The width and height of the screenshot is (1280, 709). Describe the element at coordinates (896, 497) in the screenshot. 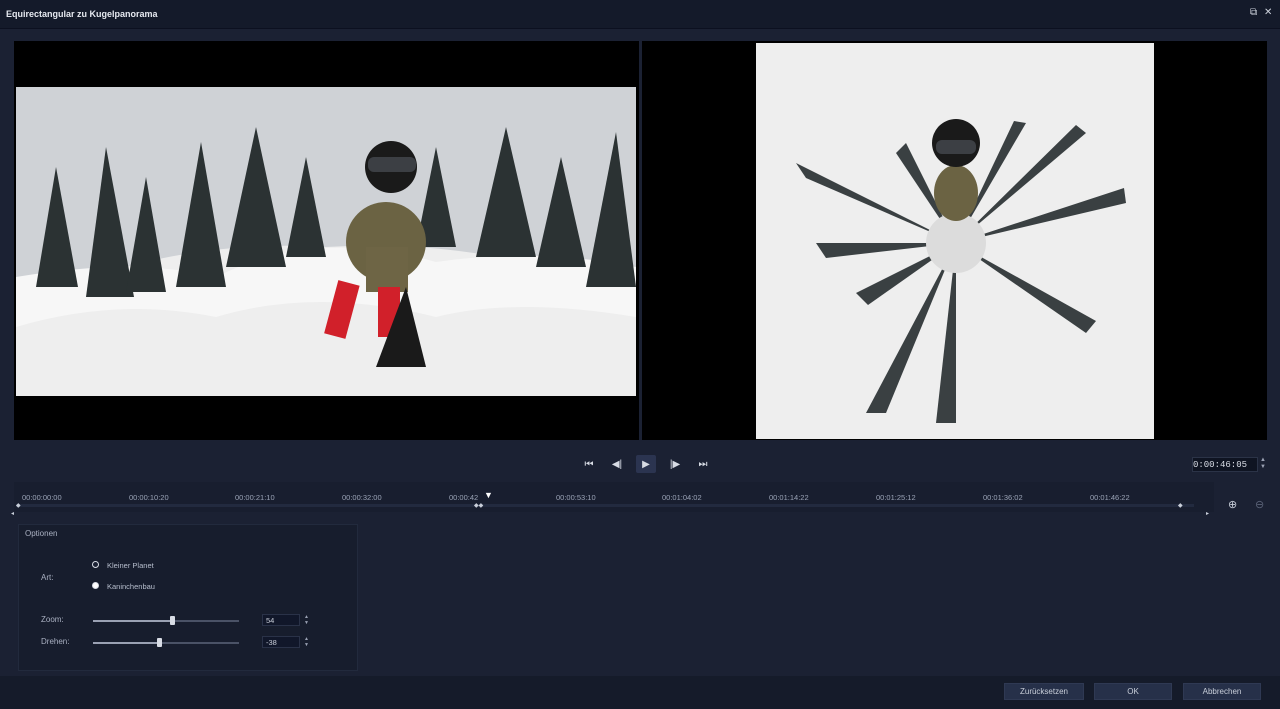

I see `timeline-tick: 00:01:25:12` at that location.